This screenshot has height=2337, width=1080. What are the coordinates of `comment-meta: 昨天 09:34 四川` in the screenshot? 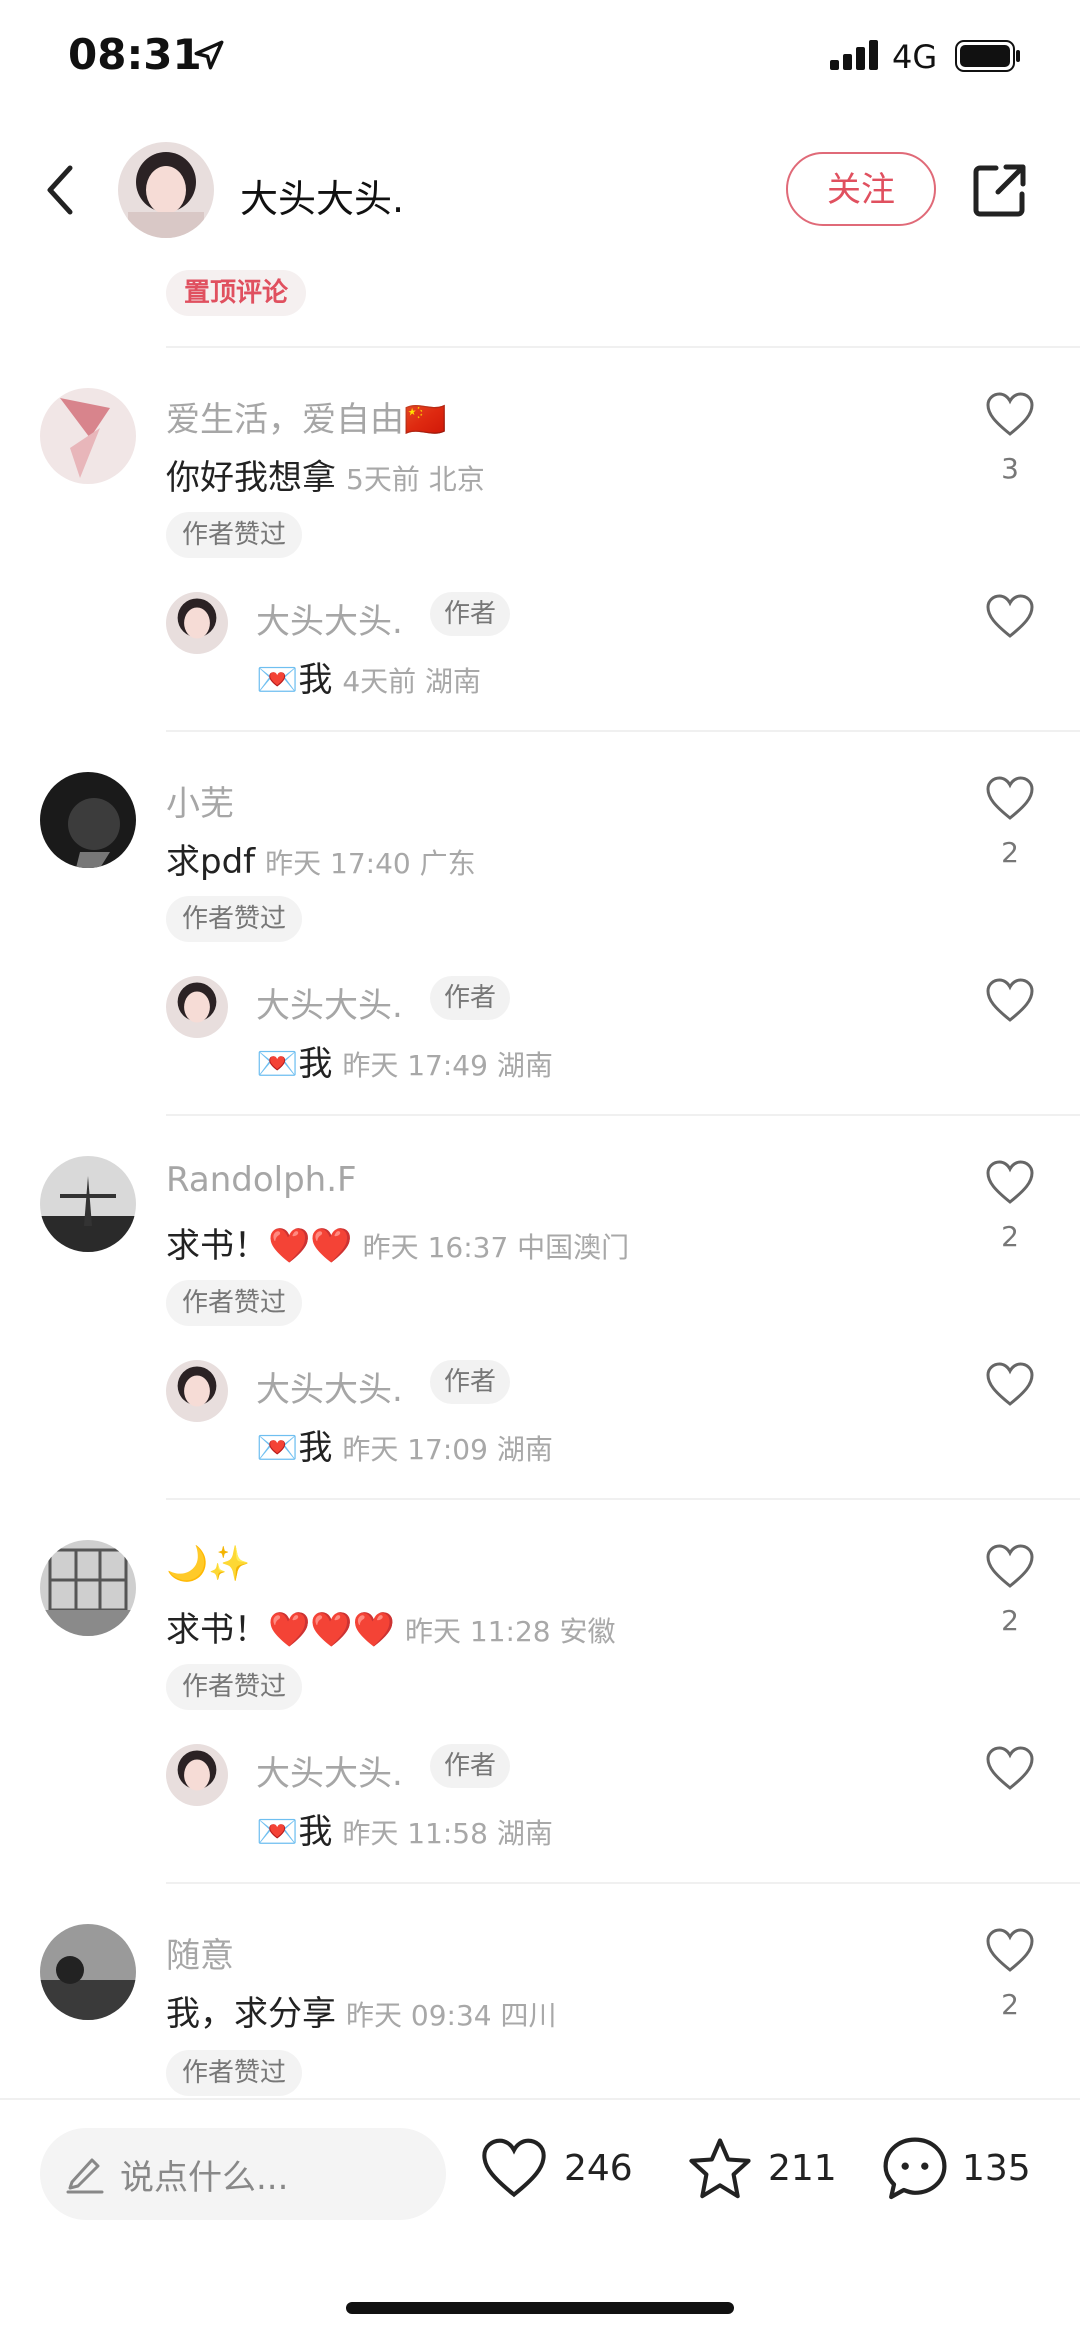 It's located at (451, 2015).